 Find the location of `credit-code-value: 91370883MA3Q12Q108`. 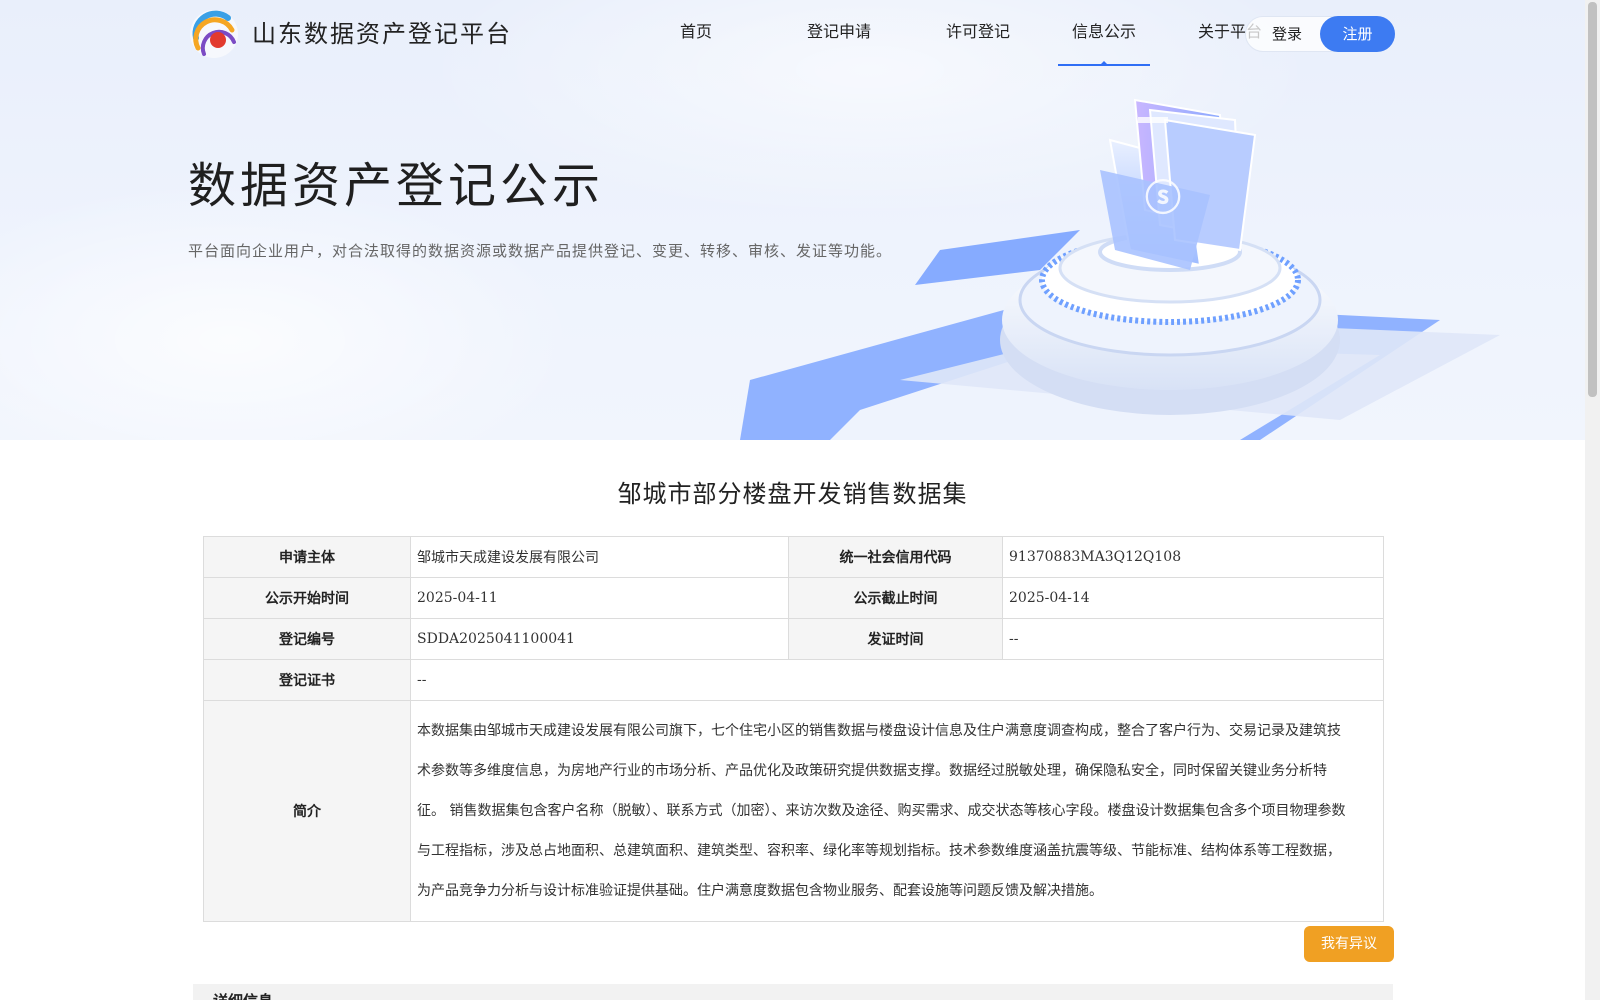

credit-code-value: 91370883MA3Q12Q108 is located at coordinates (1193, 557).